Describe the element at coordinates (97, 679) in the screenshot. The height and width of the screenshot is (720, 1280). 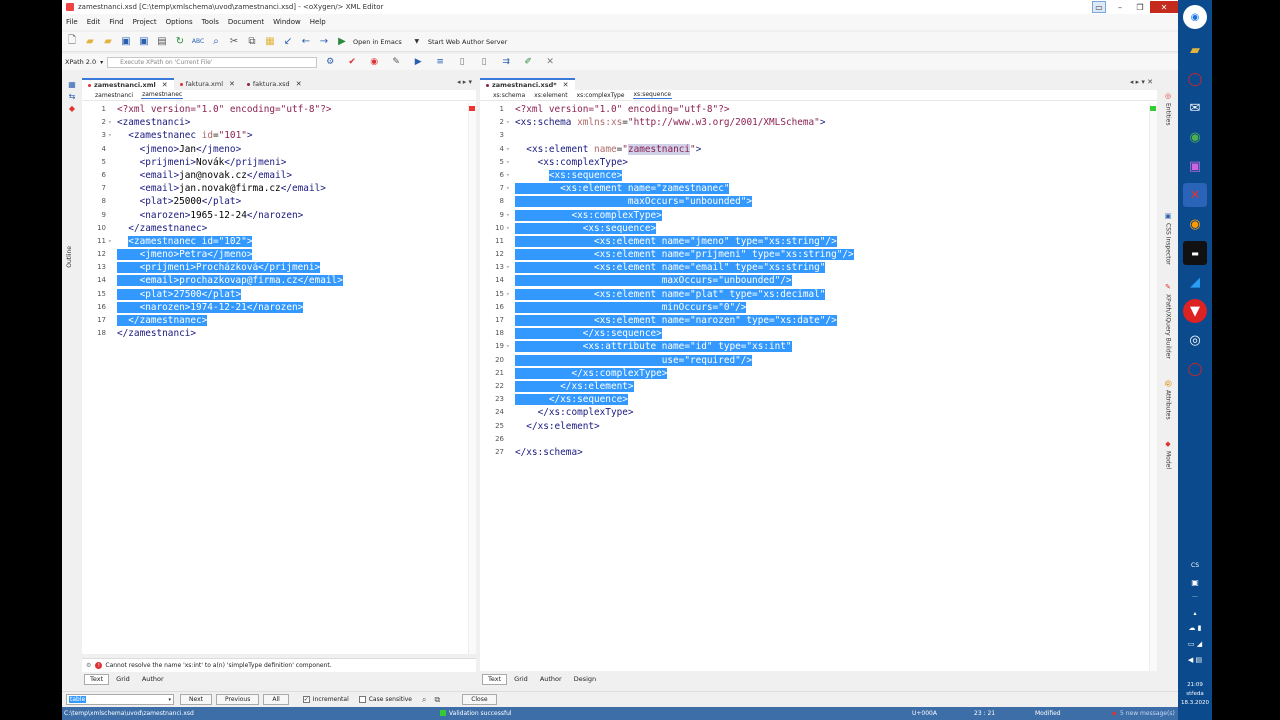
I see `mode-text: Text` at that location.